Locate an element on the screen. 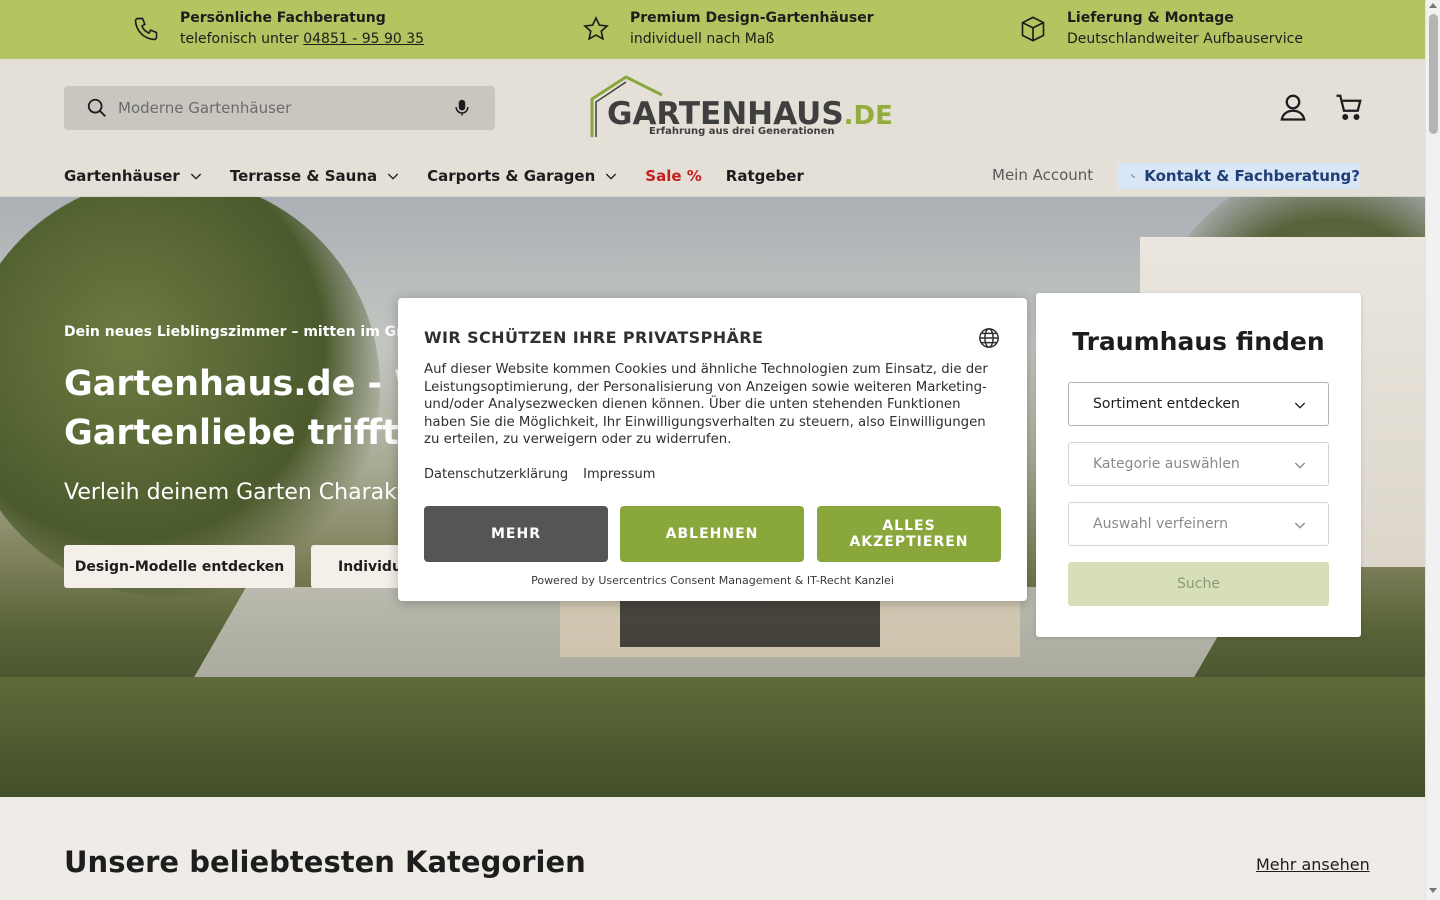 This screenshot has width=1440, height=900. nav-label: Ratgeber is located at coordinates (764, 176).